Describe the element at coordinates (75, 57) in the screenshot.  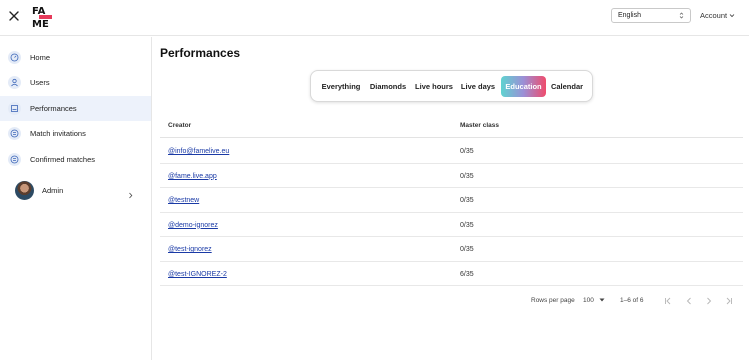
I see `sidebar-item-home: Home` at that location.